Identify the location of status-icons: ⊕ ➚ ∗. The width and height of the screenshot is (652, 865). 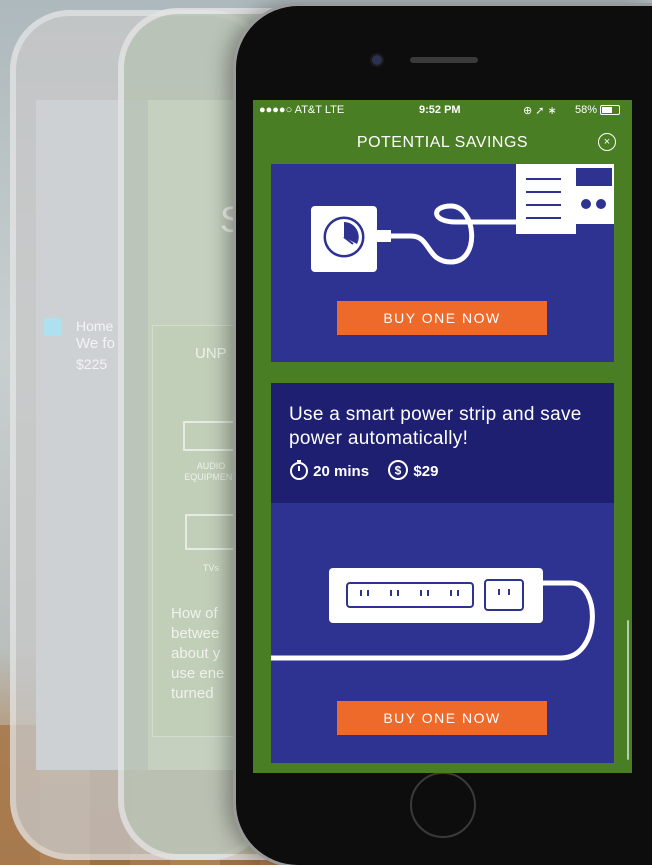
(540, 111).